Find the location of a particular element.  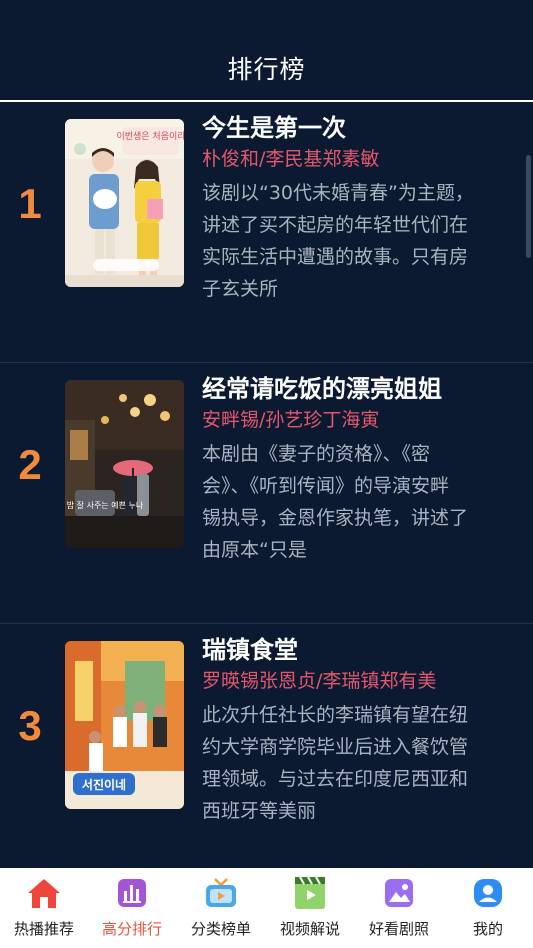

tab-label: 我的 is located at coordinates (487, 929).